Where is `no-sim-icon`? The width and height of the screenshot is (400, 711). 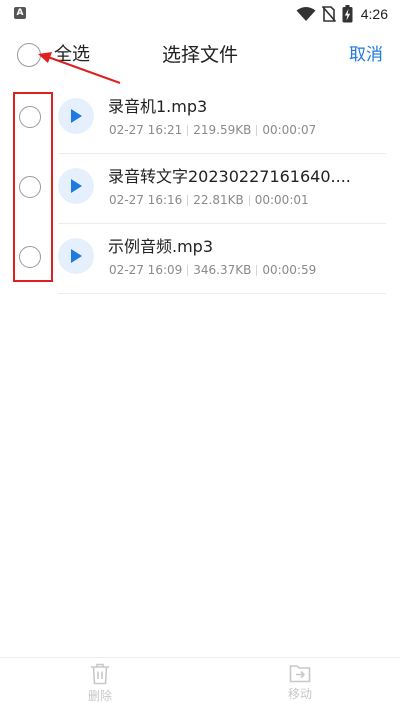 no-sim-icon is located at coordinates (328, 14).